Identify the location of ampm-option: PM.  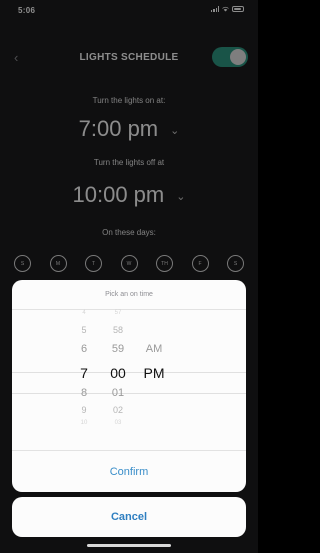
(154, 373).